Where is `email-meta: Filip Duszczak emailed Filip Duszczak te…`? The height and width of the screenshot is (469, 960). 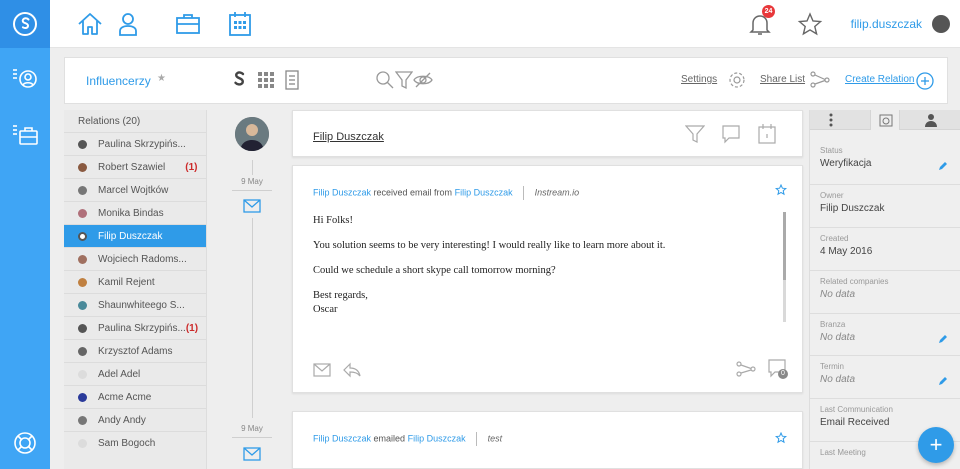
email-meta: Filip Duszczak emailed Filip Duszczak te… is located at coordinates (407, 439).